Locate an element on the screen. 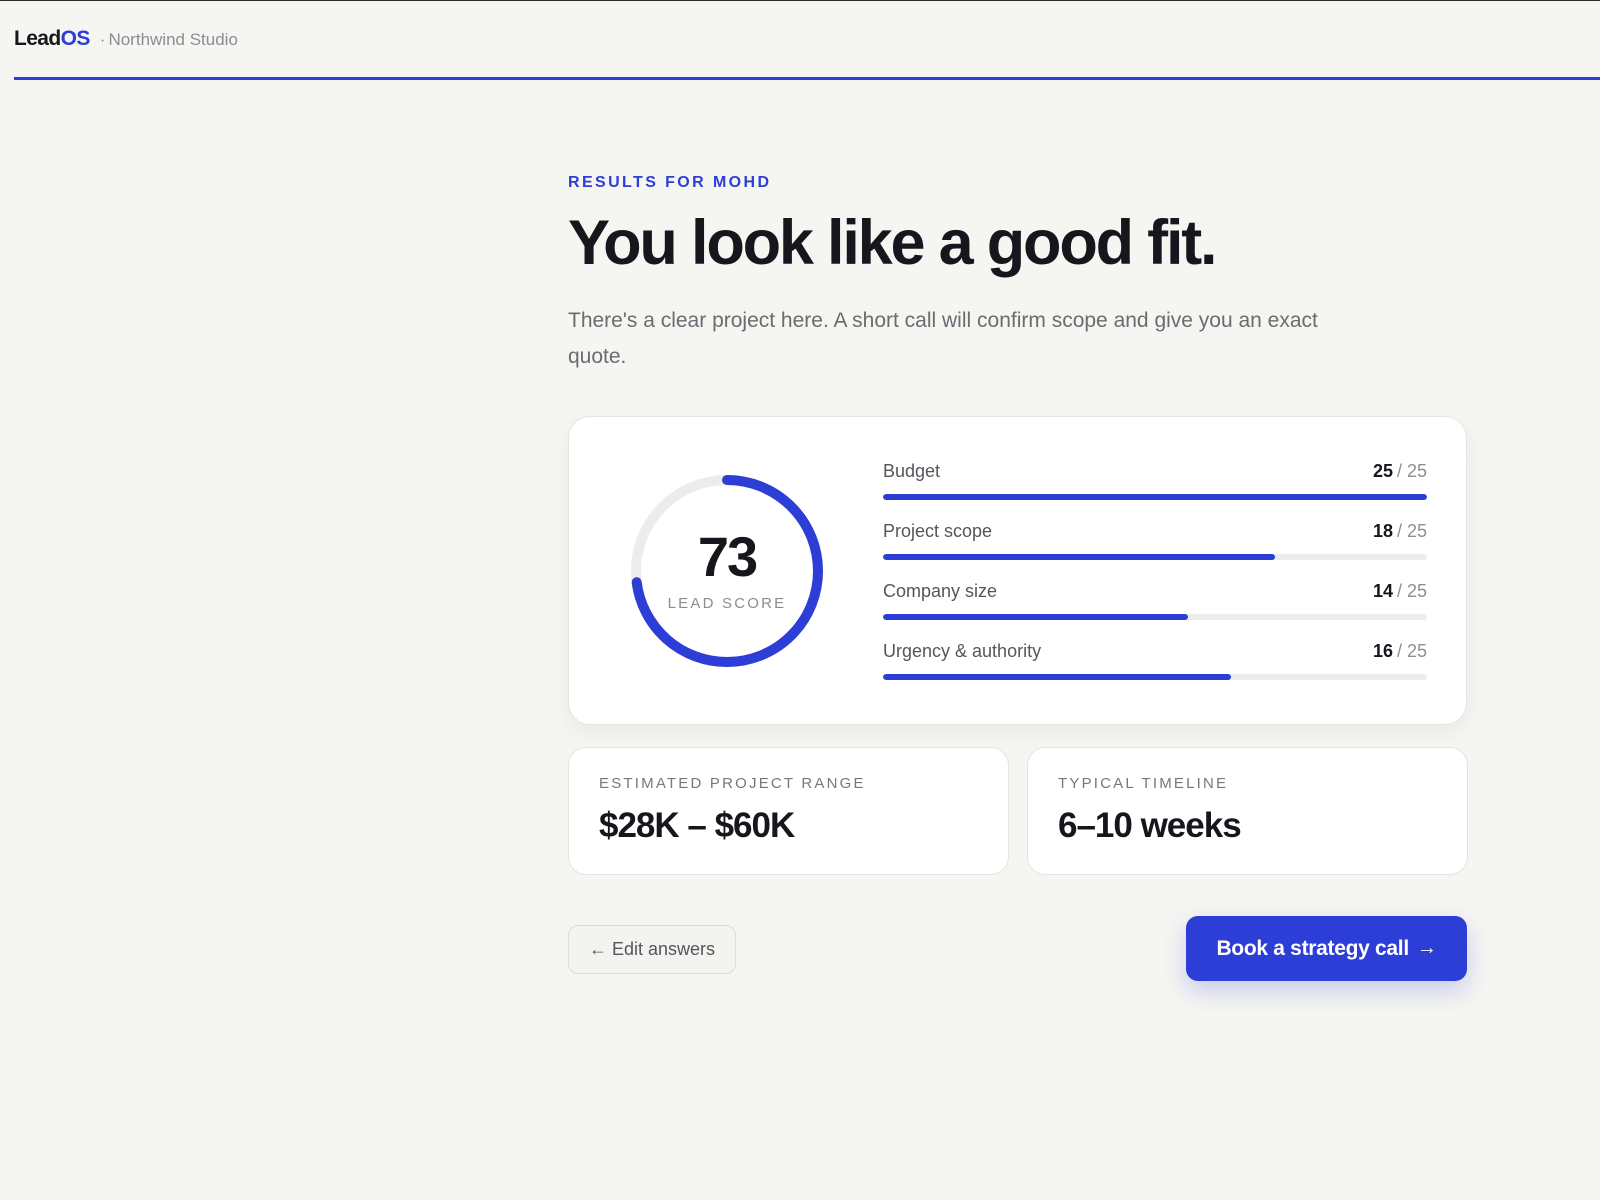 Image resolution: width=1600 pixels, height=1200 pixels. edit-answers-label: Edit answers is located at coordinates (664, 949).